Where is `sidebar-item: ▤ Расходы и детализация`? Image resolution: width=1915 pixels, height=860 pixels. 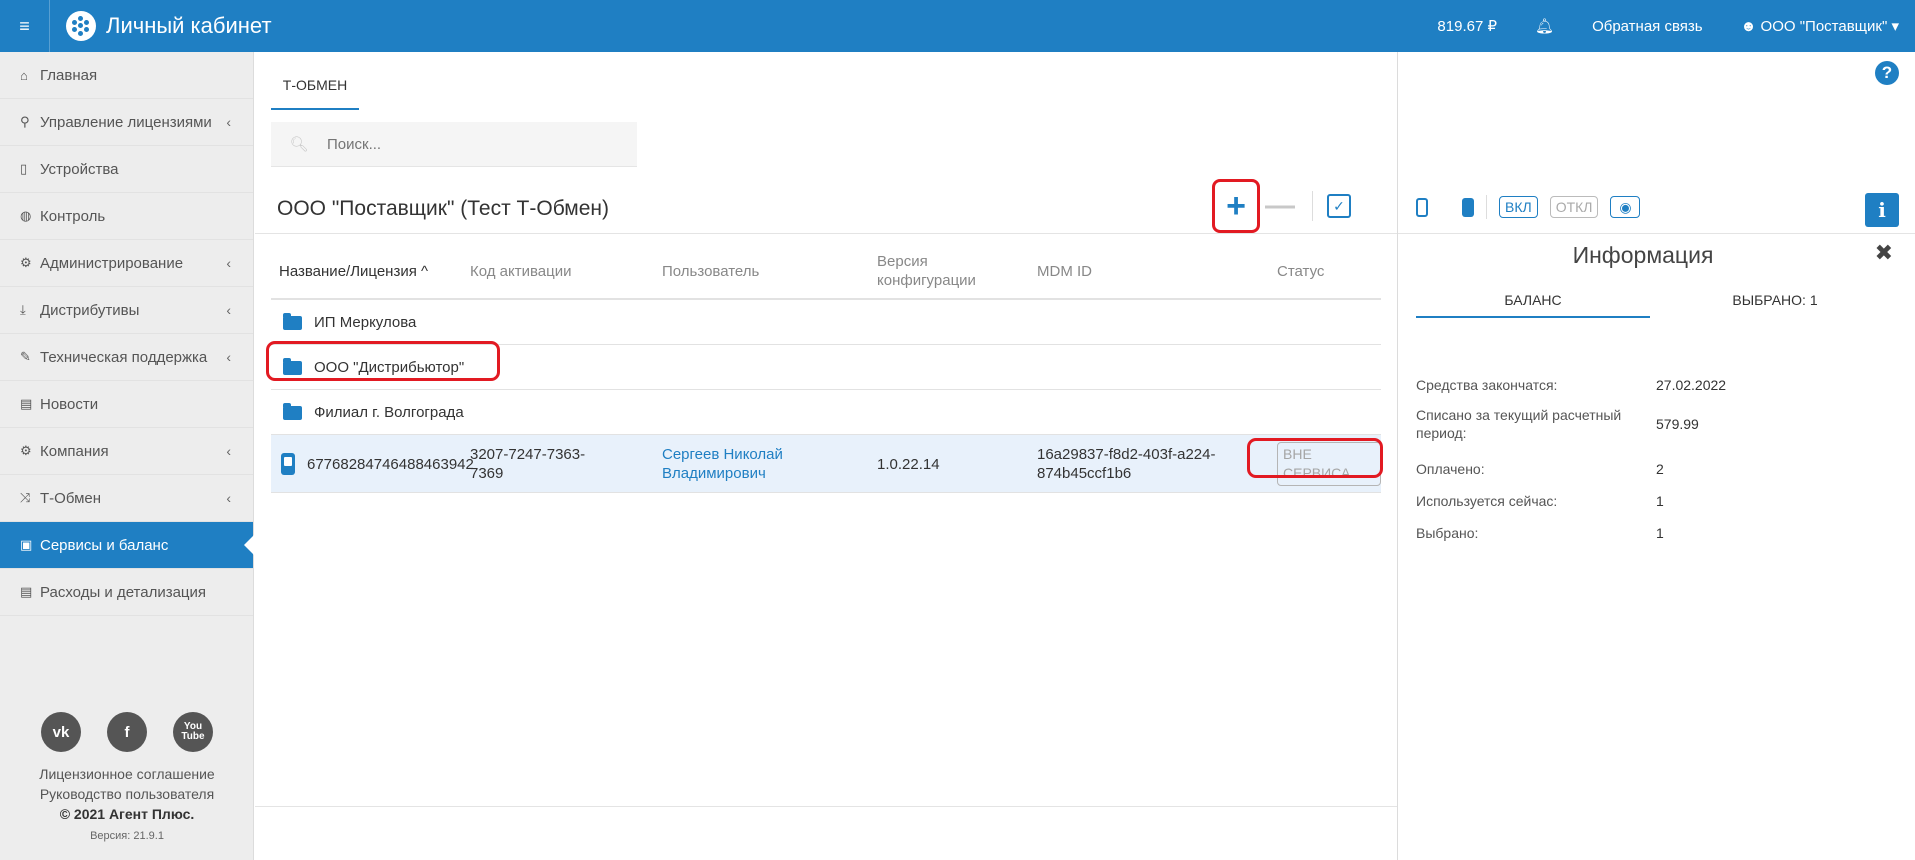 sidebar-item: ▤ Расходы и детализация is located at coordinates (126, 592).